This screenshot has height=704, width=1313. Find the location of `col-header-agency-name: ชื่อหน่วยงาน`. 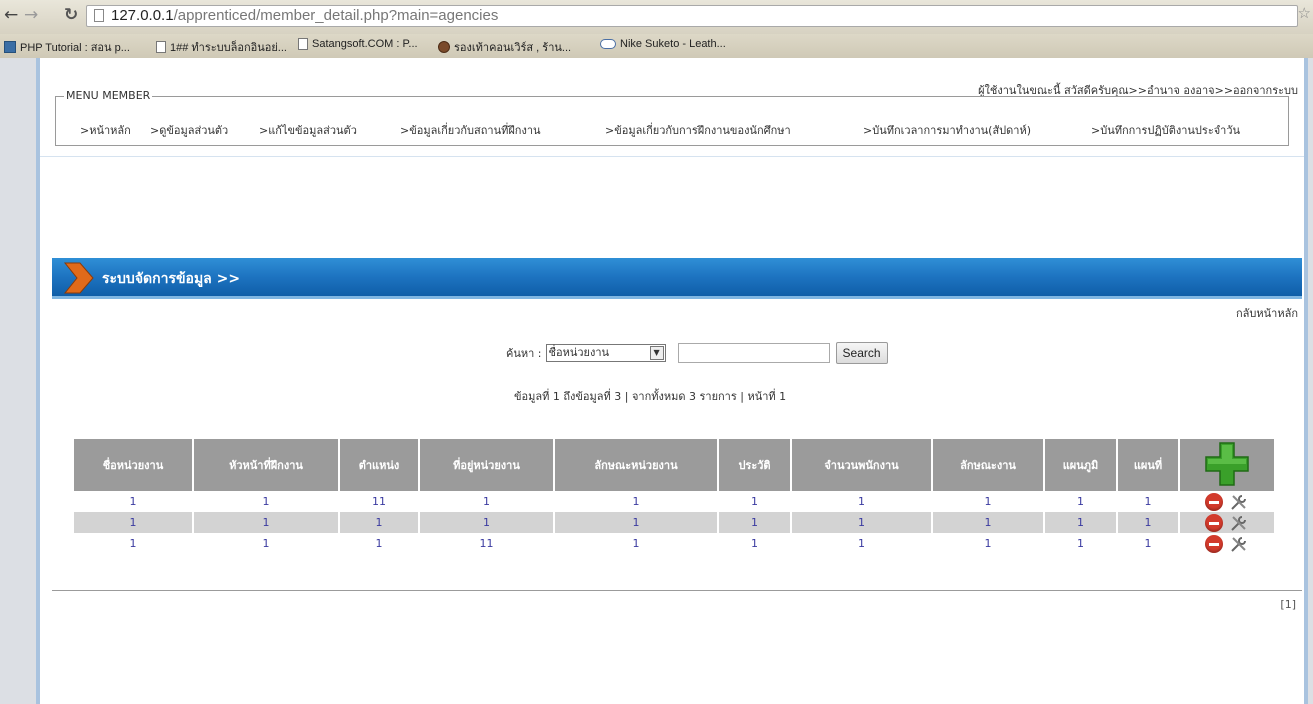

col-header-agency-name: ชื่อหน่วยงาน is located at coordinates (134, 465).